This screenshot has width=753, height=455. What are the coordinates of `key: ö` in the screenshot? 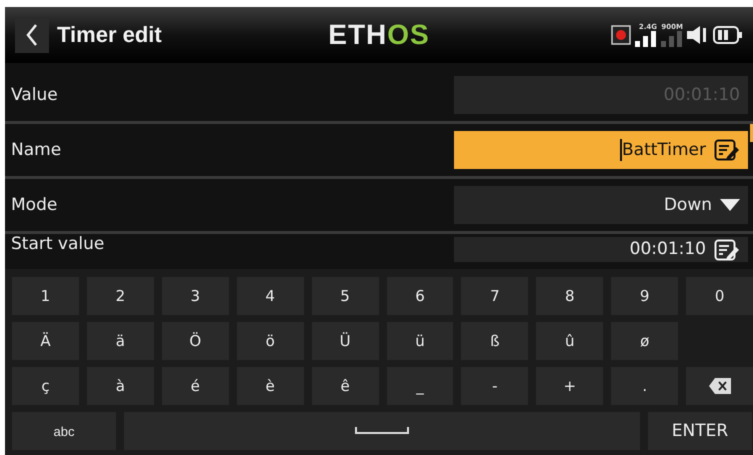 It's located at (270, 341).